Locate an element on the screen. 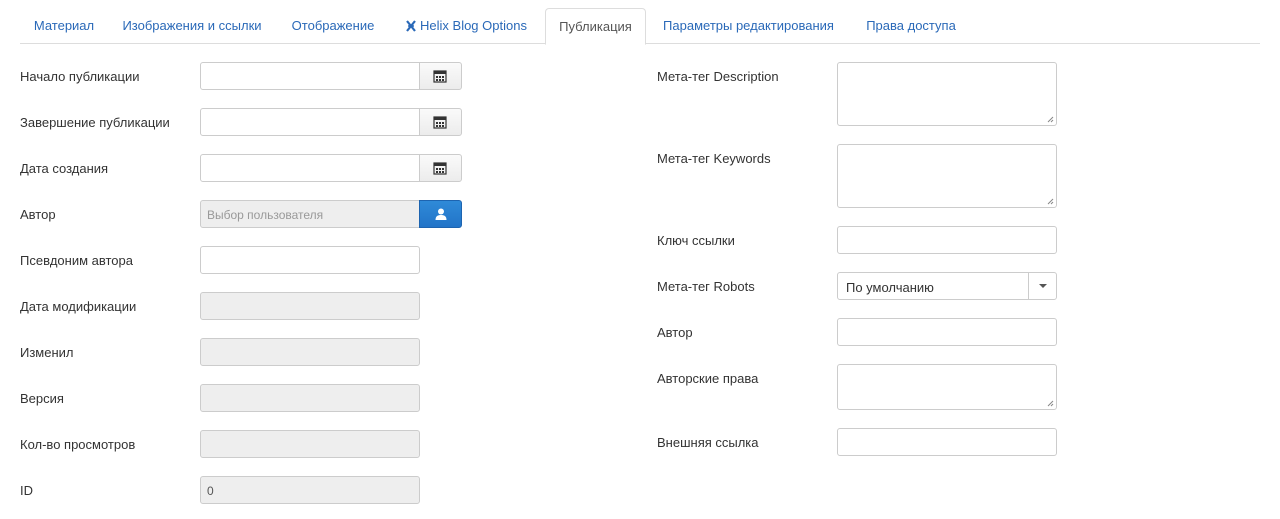 The image size is (1280, 519). tab-label: Публикация is located at coordinates (595, 26).